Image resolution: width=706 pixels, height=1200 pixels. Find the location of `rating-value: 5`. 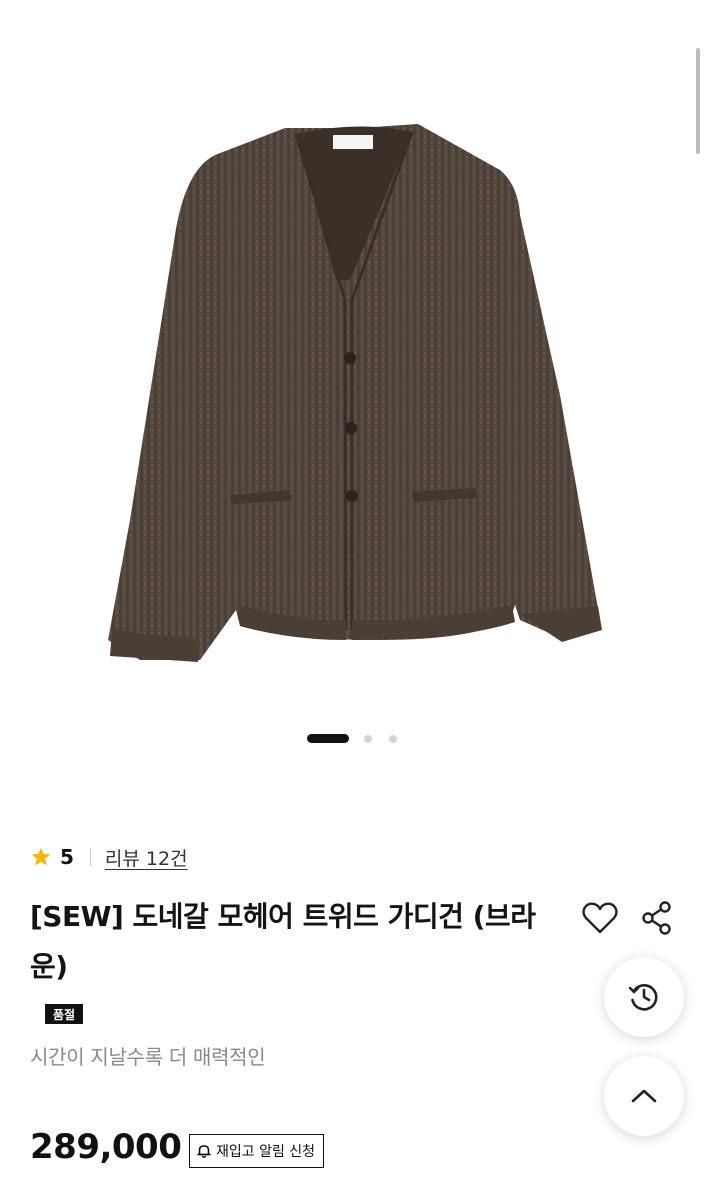

rating-value: 5 is located at coordinates (67, 857).